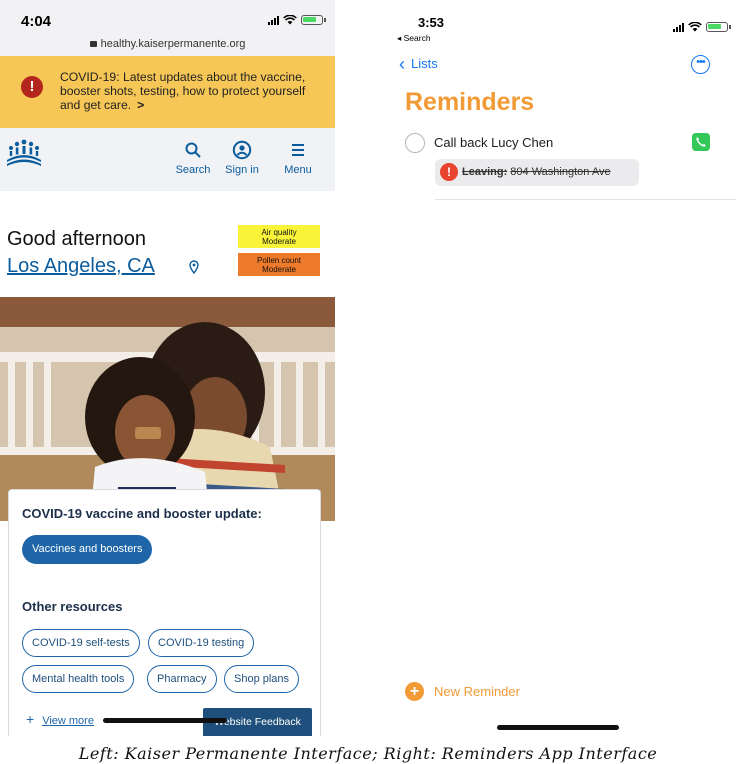 The image size is (736, 764). I want to click on view-more-label: View more, so click(68, 721).